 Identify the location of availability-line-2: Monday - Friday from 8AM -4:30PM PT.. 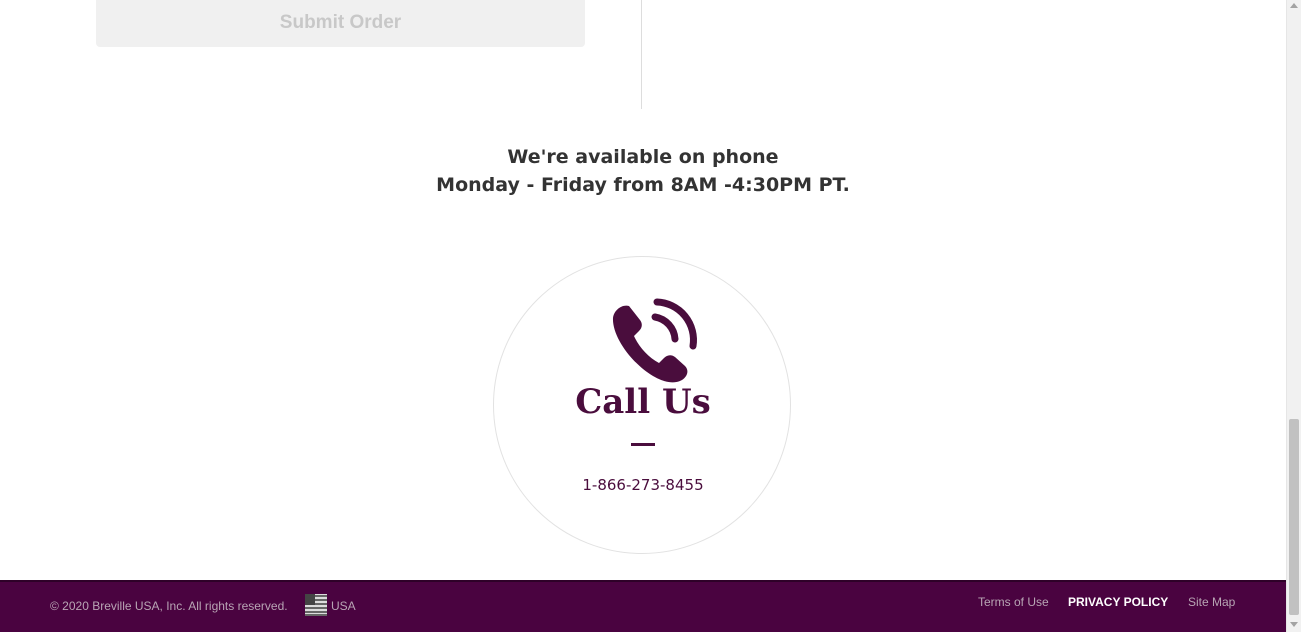
(643, 185).